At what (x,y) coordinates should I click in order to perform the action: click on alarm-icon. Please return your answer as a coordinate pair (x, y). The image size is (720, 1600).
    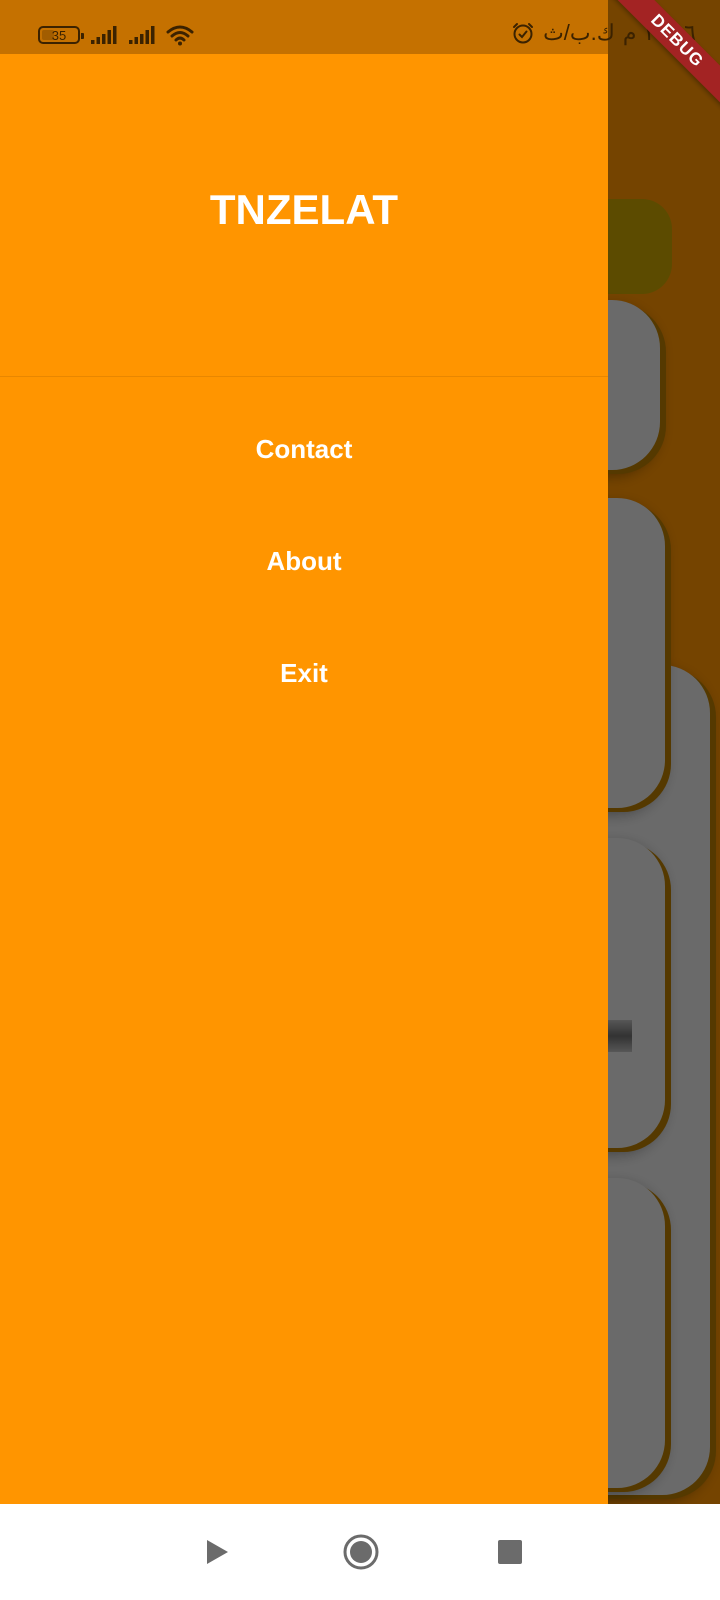
    Looking at the image, I should click on (523, 33).